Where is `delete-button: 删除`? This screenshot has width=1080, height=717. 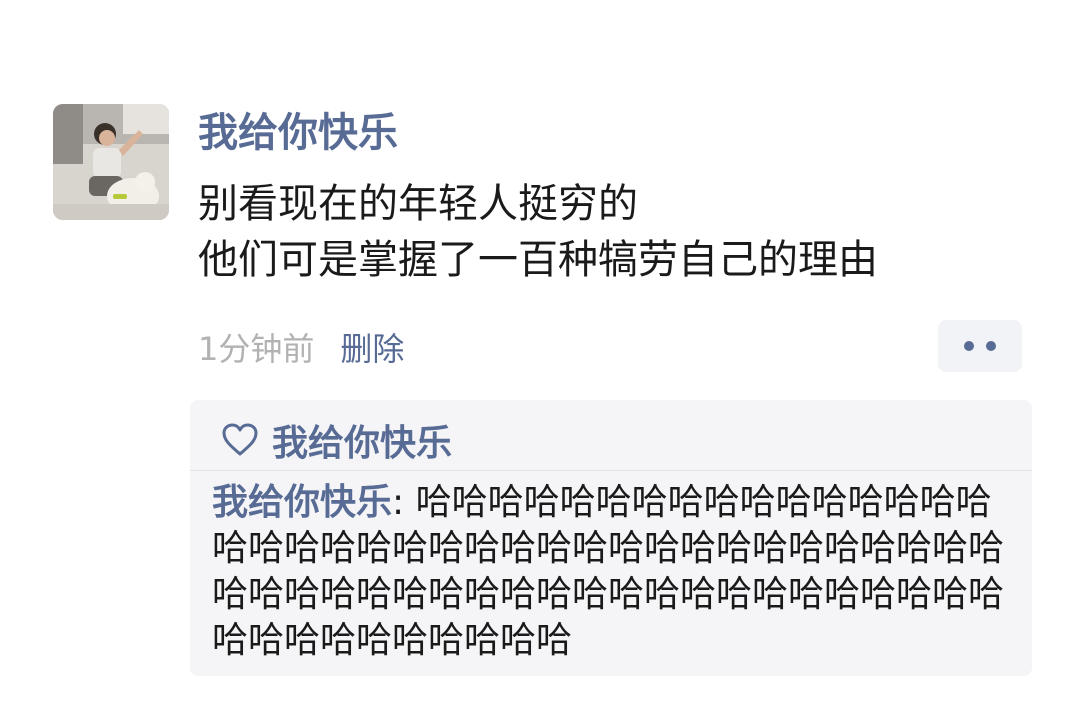
delete-button: 删除 is located at coordinates (372, 347).